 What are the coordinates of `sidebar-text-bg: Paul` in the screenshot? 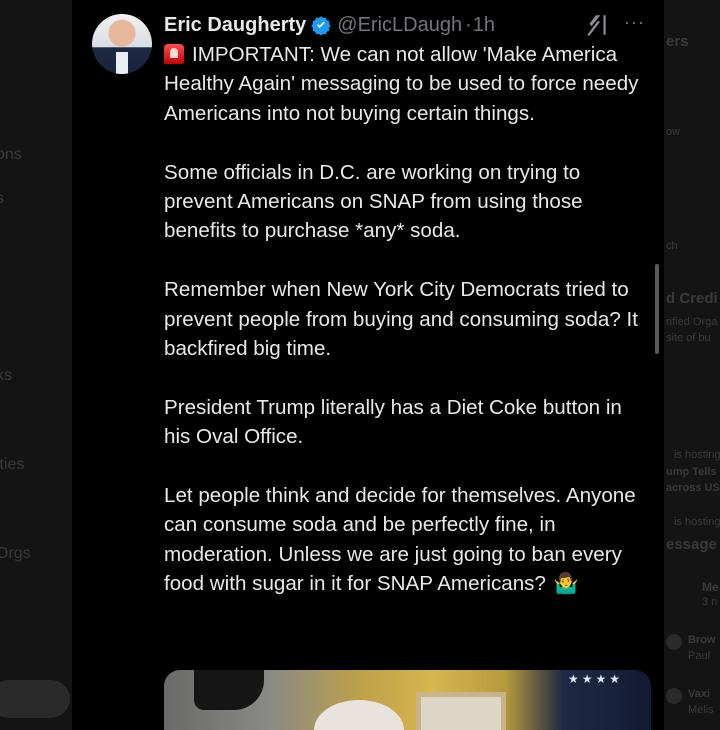 It's located at (699, 656).